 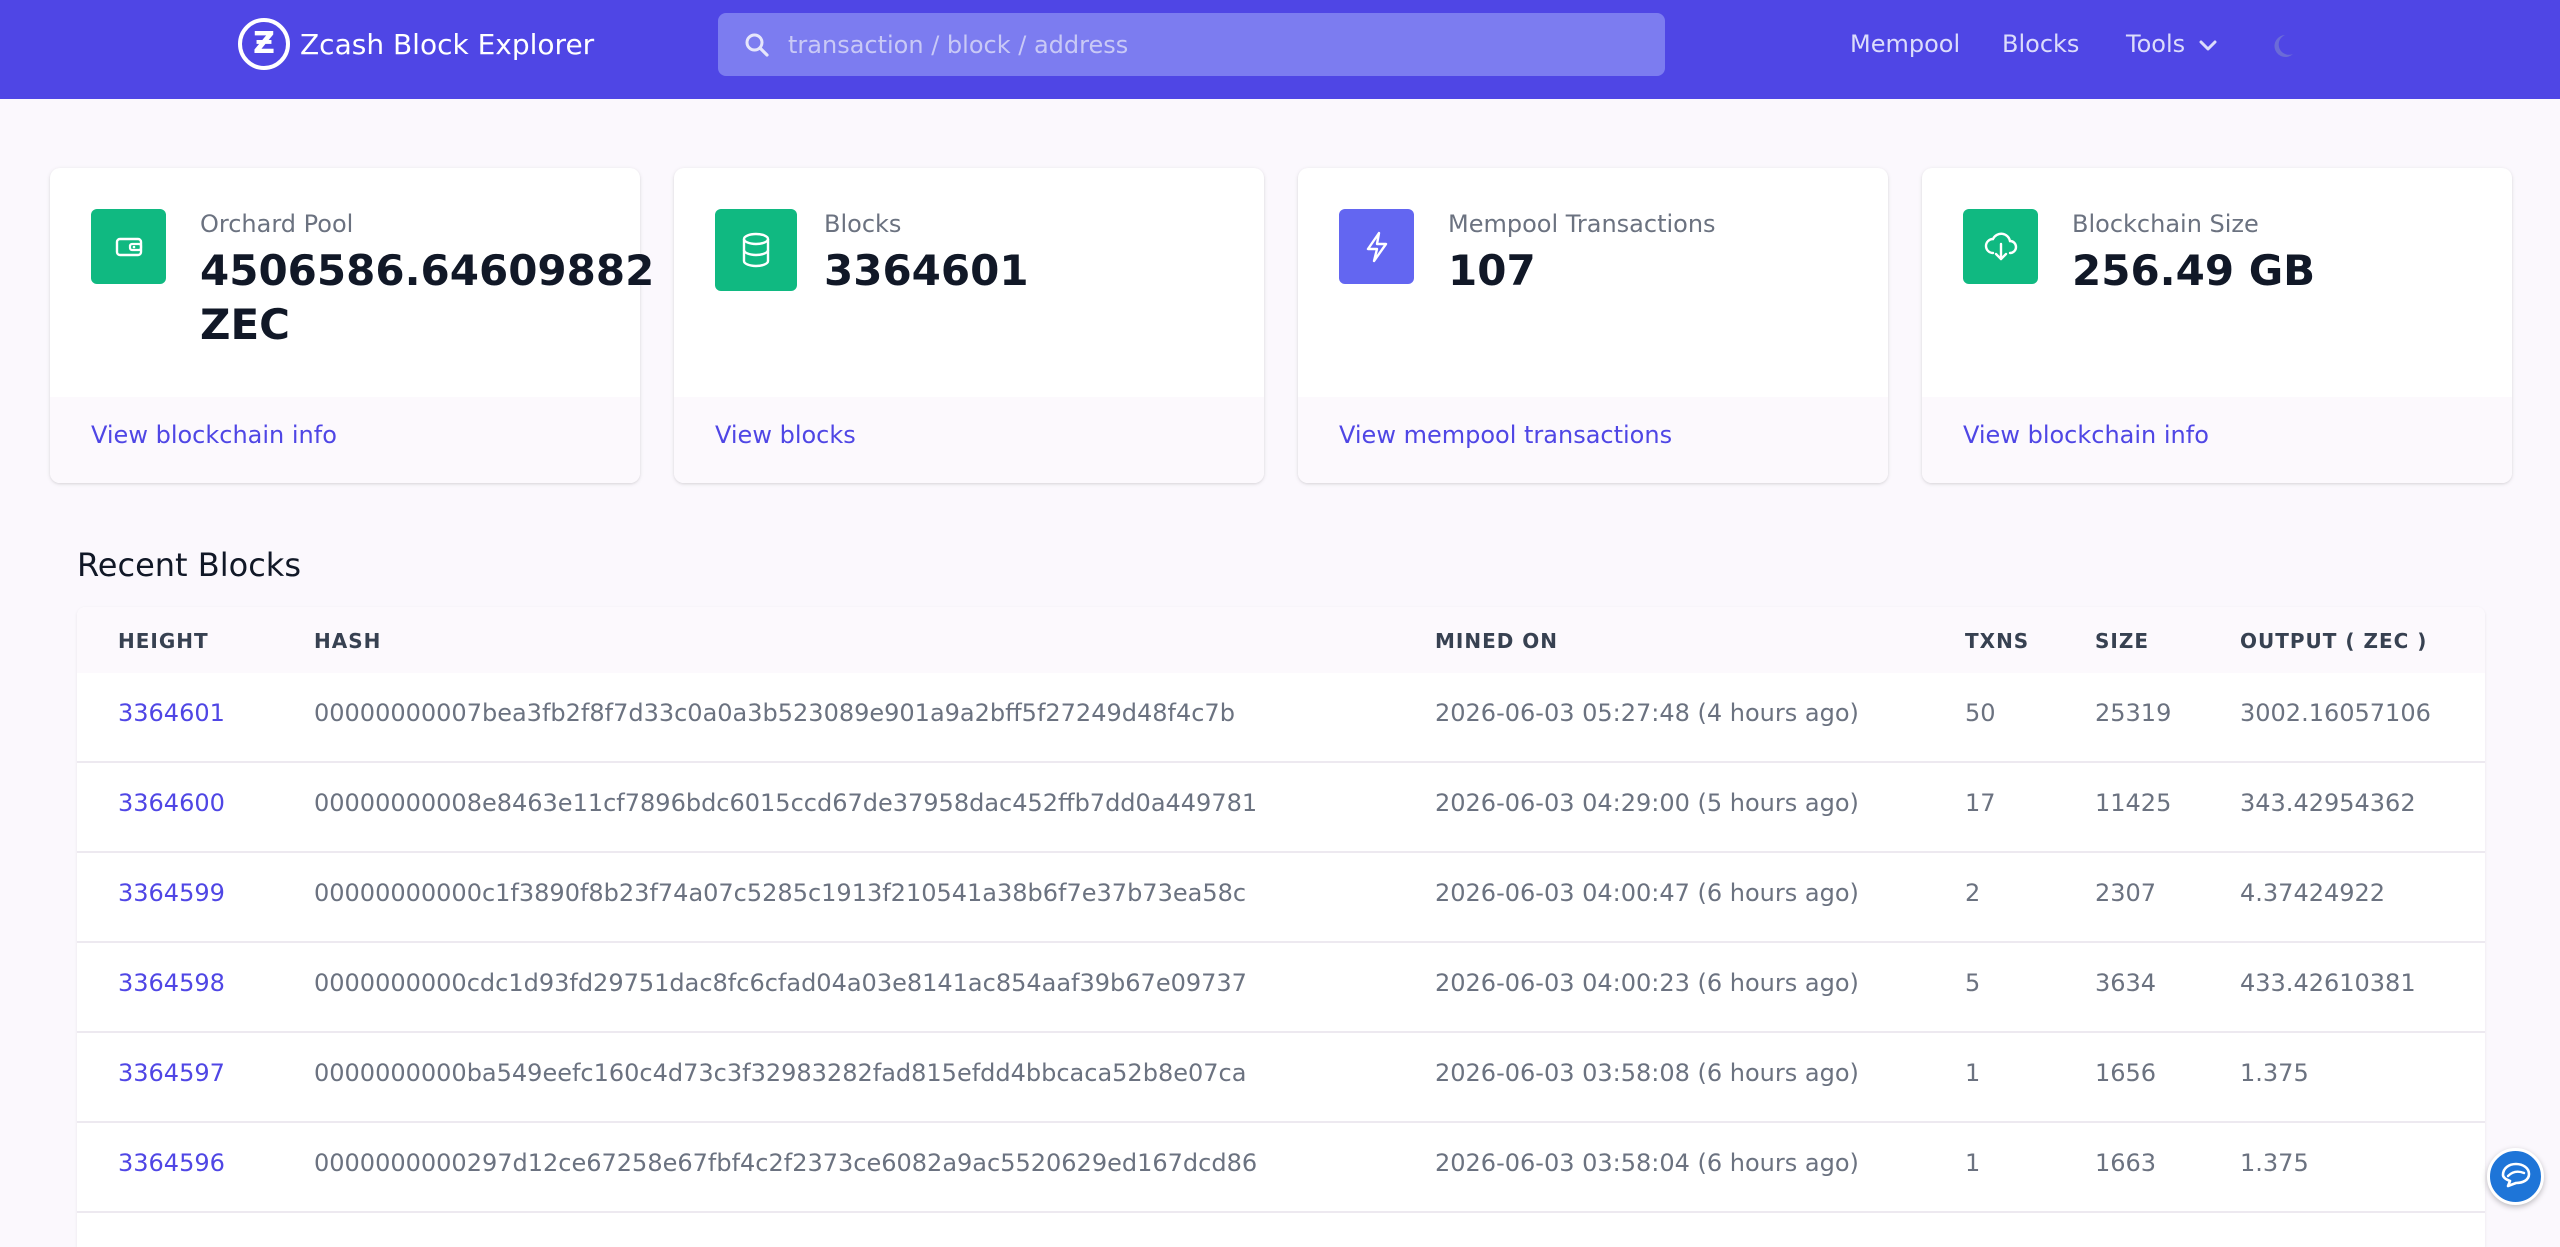 What do you see at coordinates (2126, 1163) in the screenshot?
I see `block-size: 1663` at bounding box center [2126, 1163].